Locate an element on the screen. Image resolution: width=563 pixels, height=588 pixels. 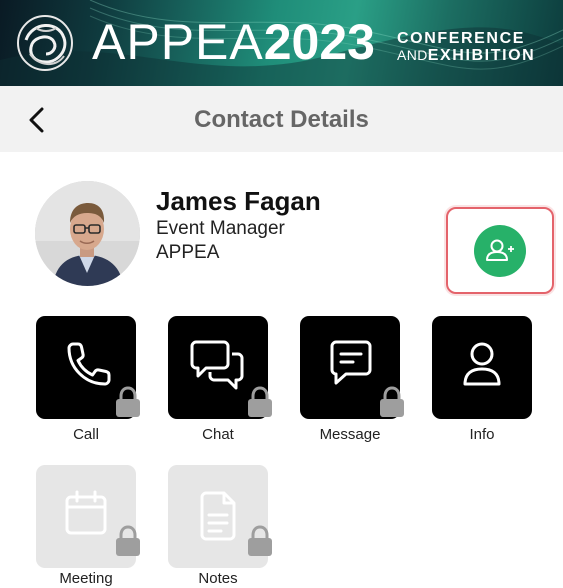
banner-title: APPEA2023 is located at coordinates (233, 42).